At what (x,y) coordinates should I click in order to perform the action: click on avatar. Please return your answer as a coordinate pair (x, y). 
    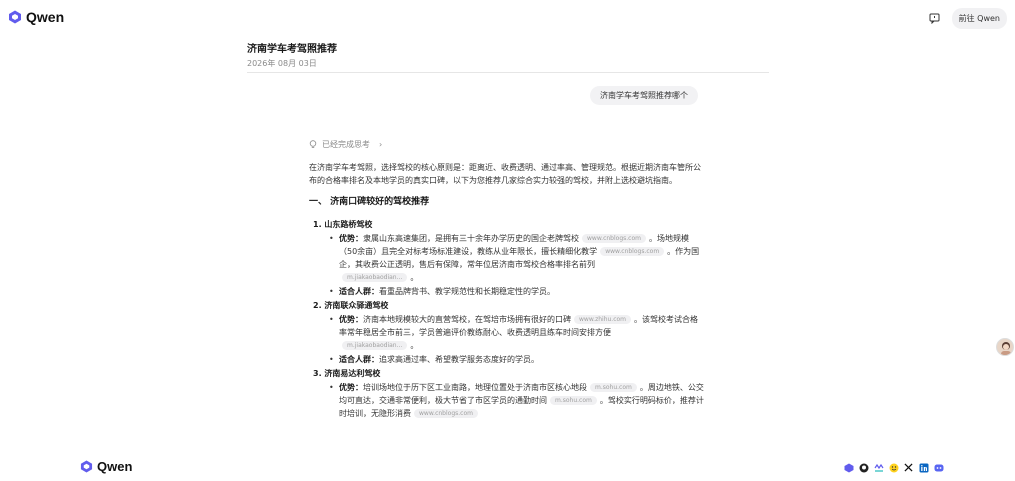
    Looking at the image, I should click on (1005, 347).